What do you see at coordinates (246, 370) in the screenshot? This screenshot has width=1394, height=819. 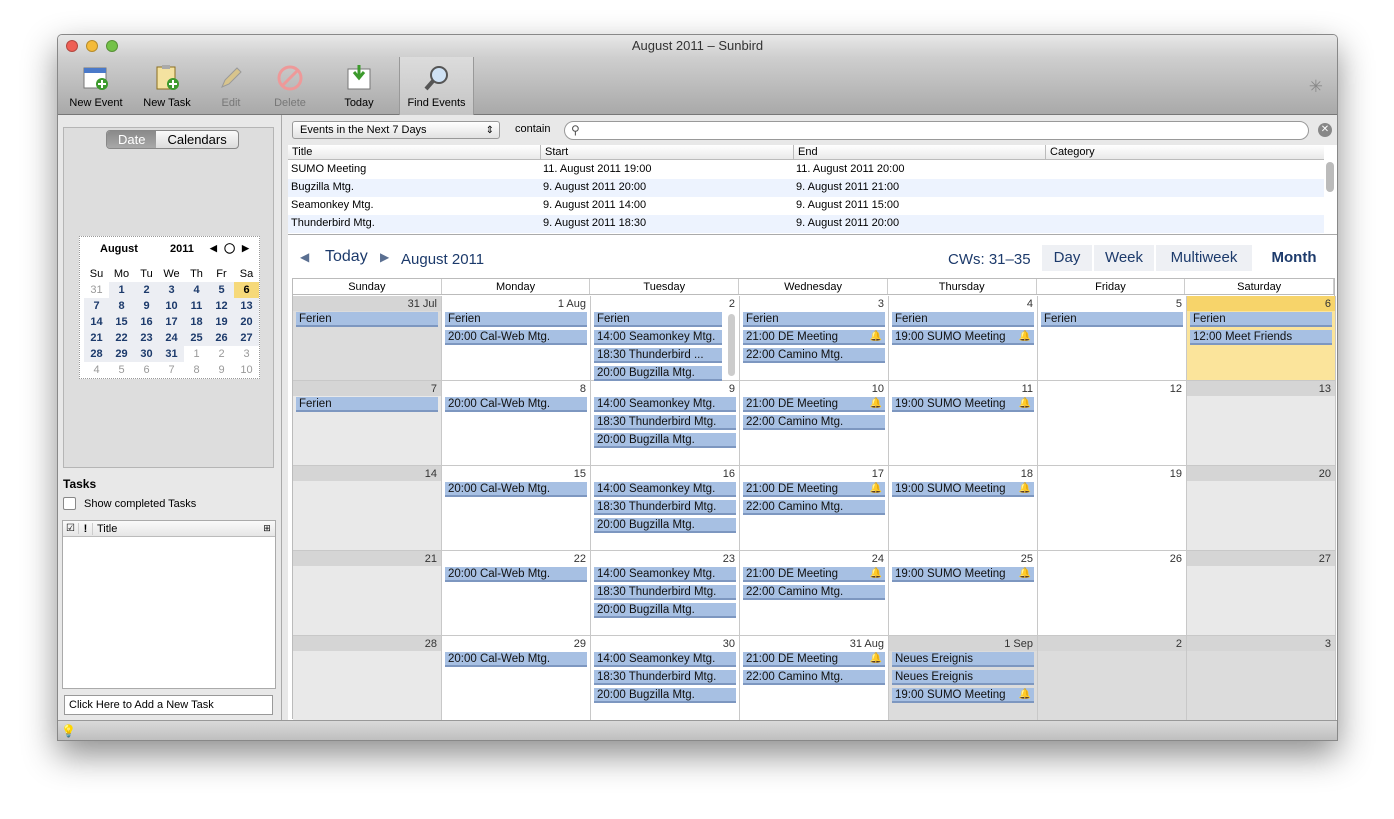 I see `minical-day-other-month: 10` at bounding box center [246, 370].